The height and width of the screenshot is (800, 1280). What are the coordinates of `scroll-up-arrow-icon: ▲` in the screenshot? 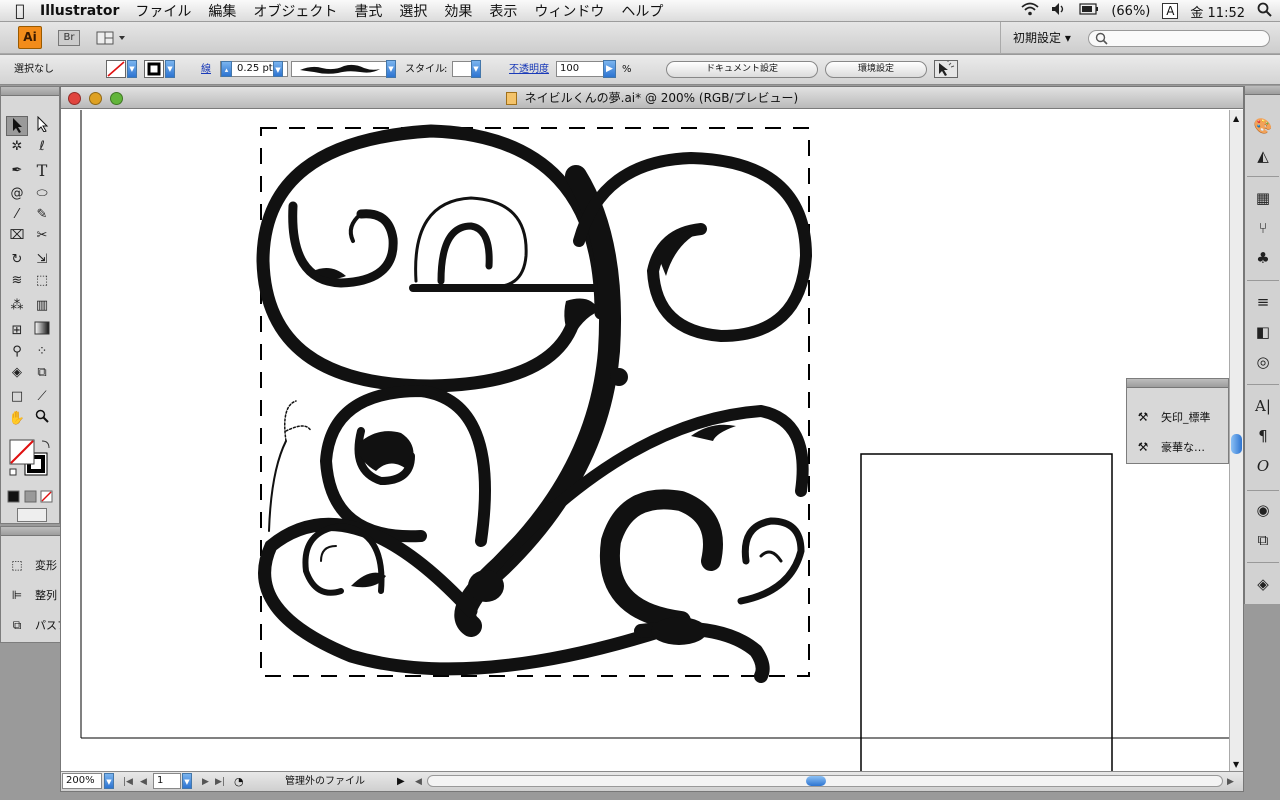 It's located at (1236, 118).